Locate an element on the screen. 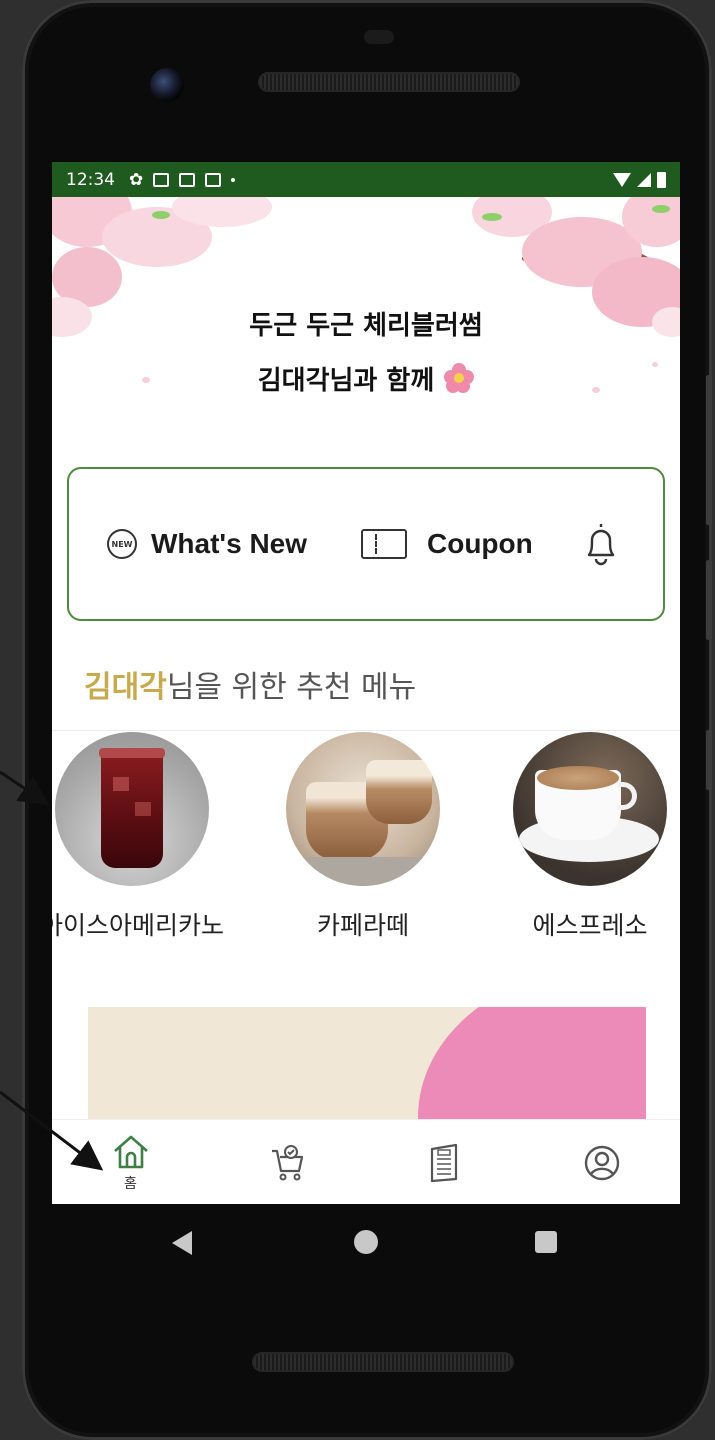  recommend-title: 김대각님을 위한 추천 메뉴 is located at coordinates (250, 684).